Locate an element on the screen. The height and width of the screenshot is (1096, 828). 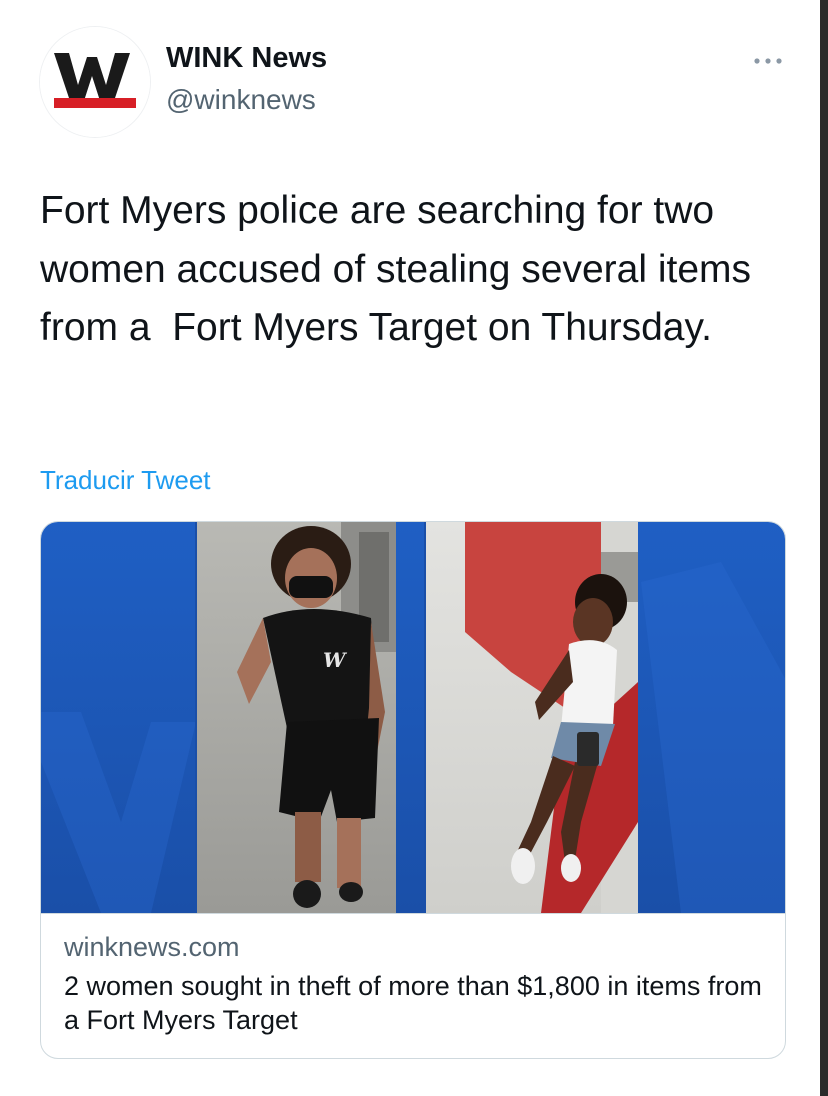
account-avatar is located at coordinates (95, 82).